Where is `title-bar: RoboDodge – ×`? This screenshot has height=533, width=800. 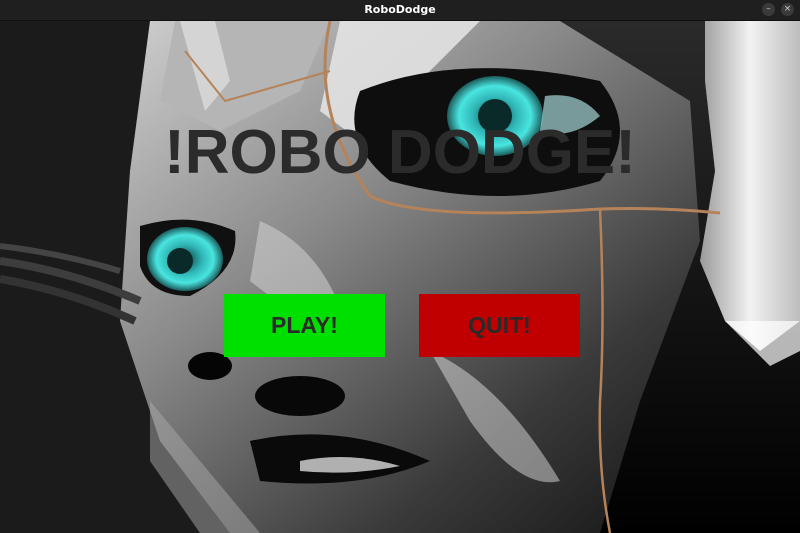 title-bar: RoboDodge – × is located at coordinates (400, 10).